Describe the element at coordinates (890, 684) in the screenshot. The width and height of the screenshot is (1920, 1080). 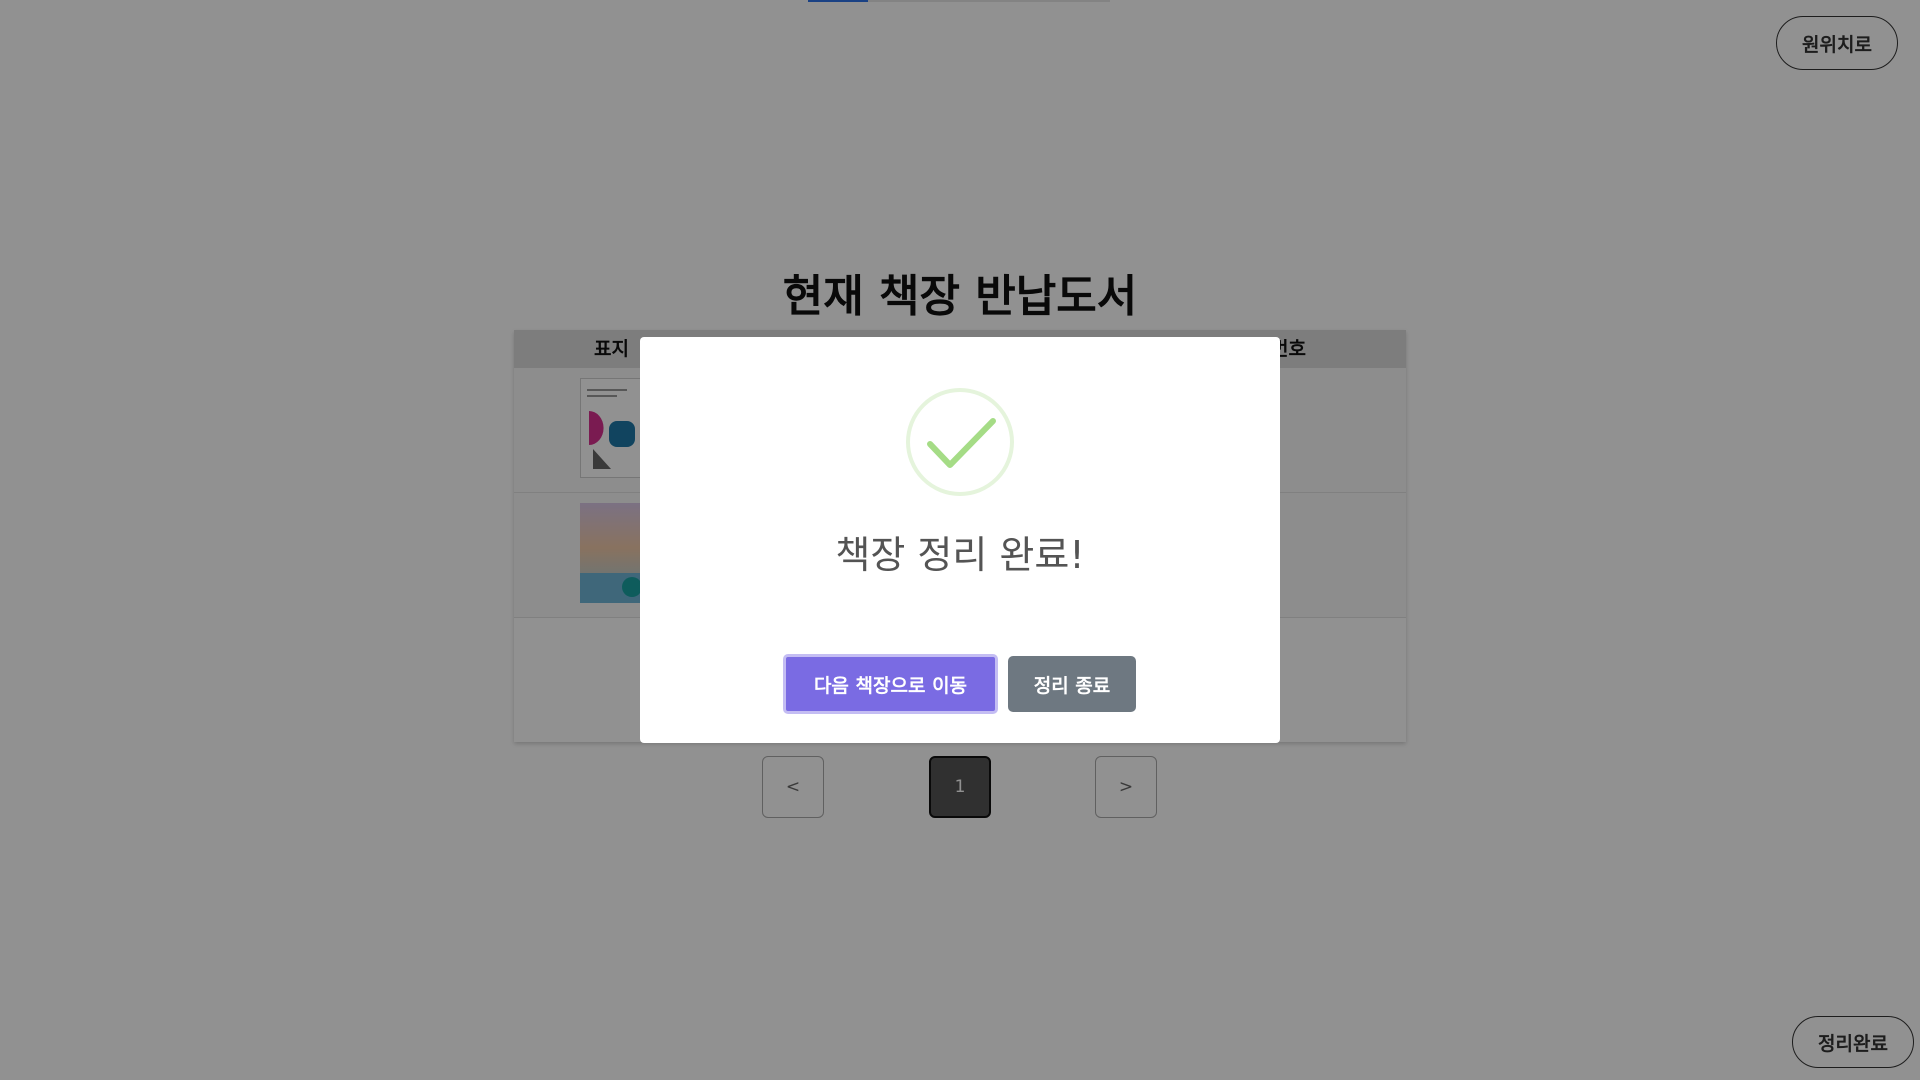
I see `next-shelf-button: 다음 책장으로 이동` at that location.